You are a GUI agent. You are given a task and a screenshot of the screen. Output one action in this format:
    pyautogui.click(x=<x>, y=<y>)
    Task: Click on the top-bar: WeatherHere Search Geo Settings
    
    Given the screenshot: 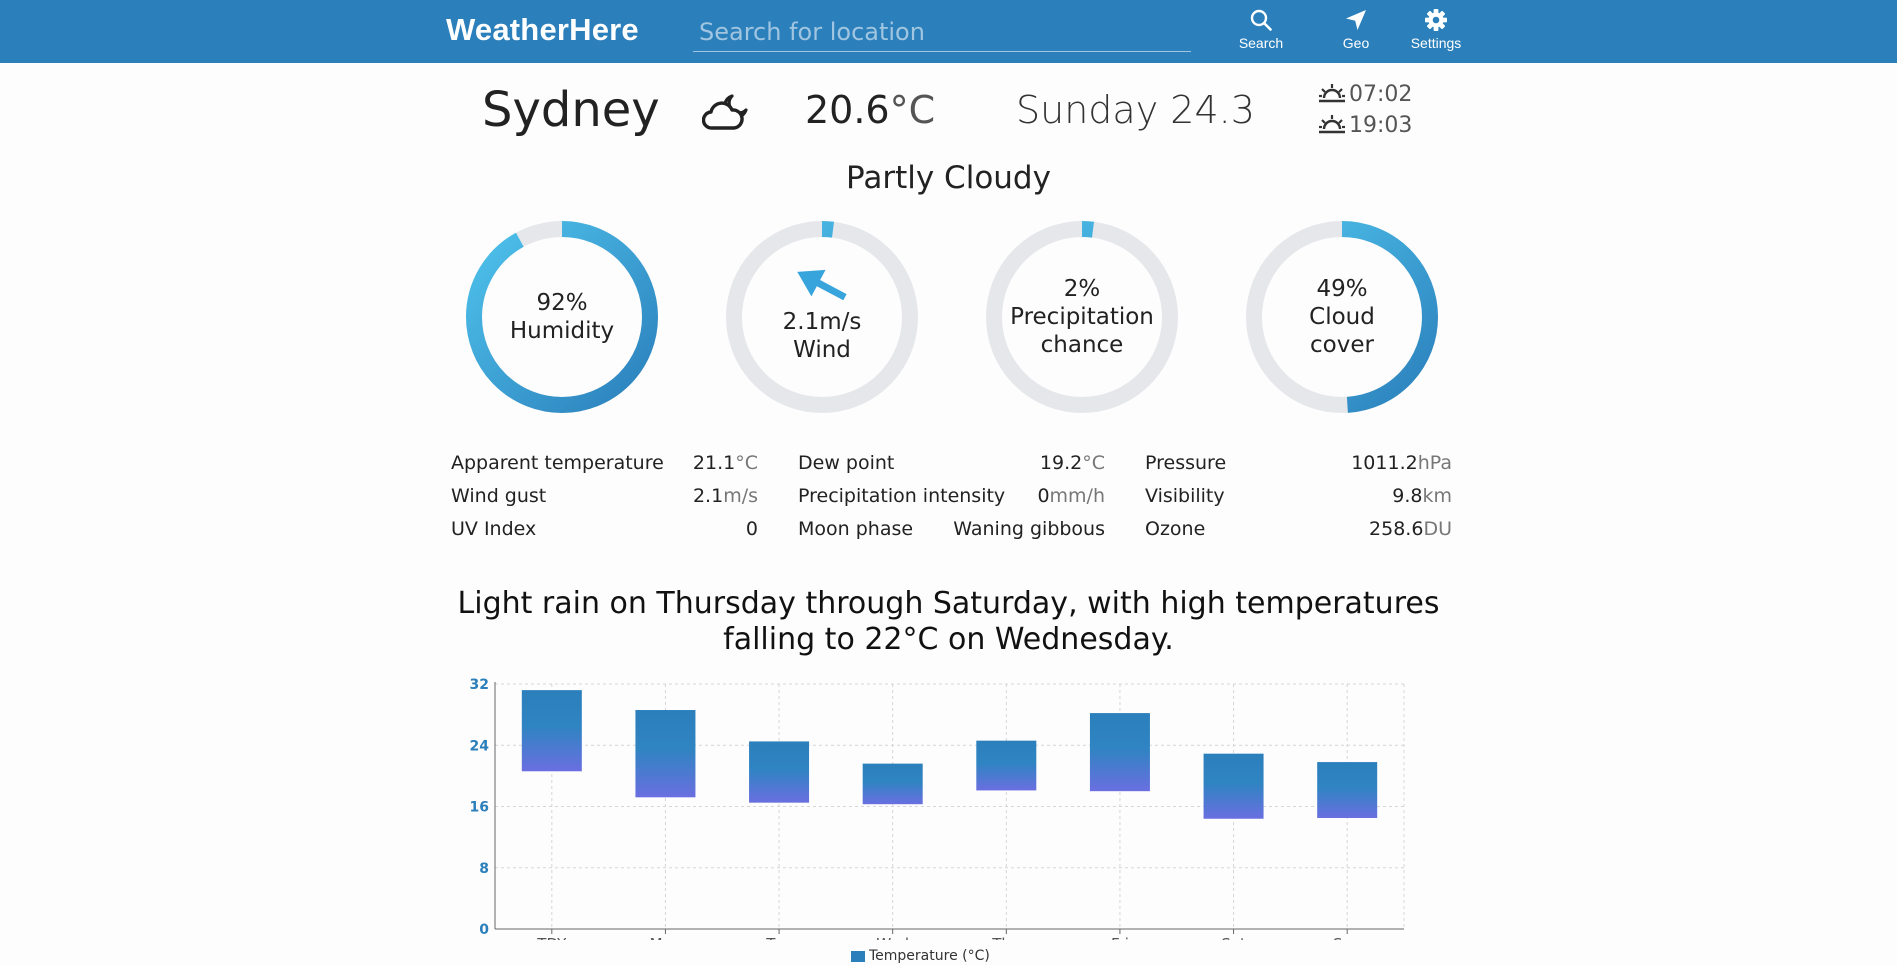 What is the action you would take?
    pyautogui.click(x=948, y=31)
    